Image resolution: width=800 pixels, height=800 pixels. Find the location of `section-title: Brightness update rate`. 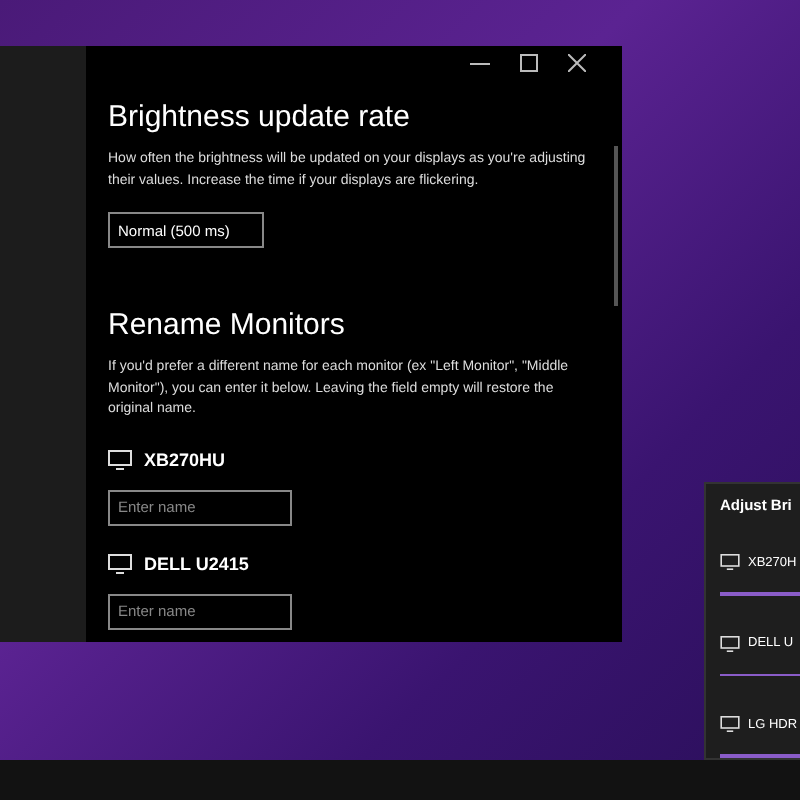

section-title: Brightness update rate is located at coordinates (260, 117).